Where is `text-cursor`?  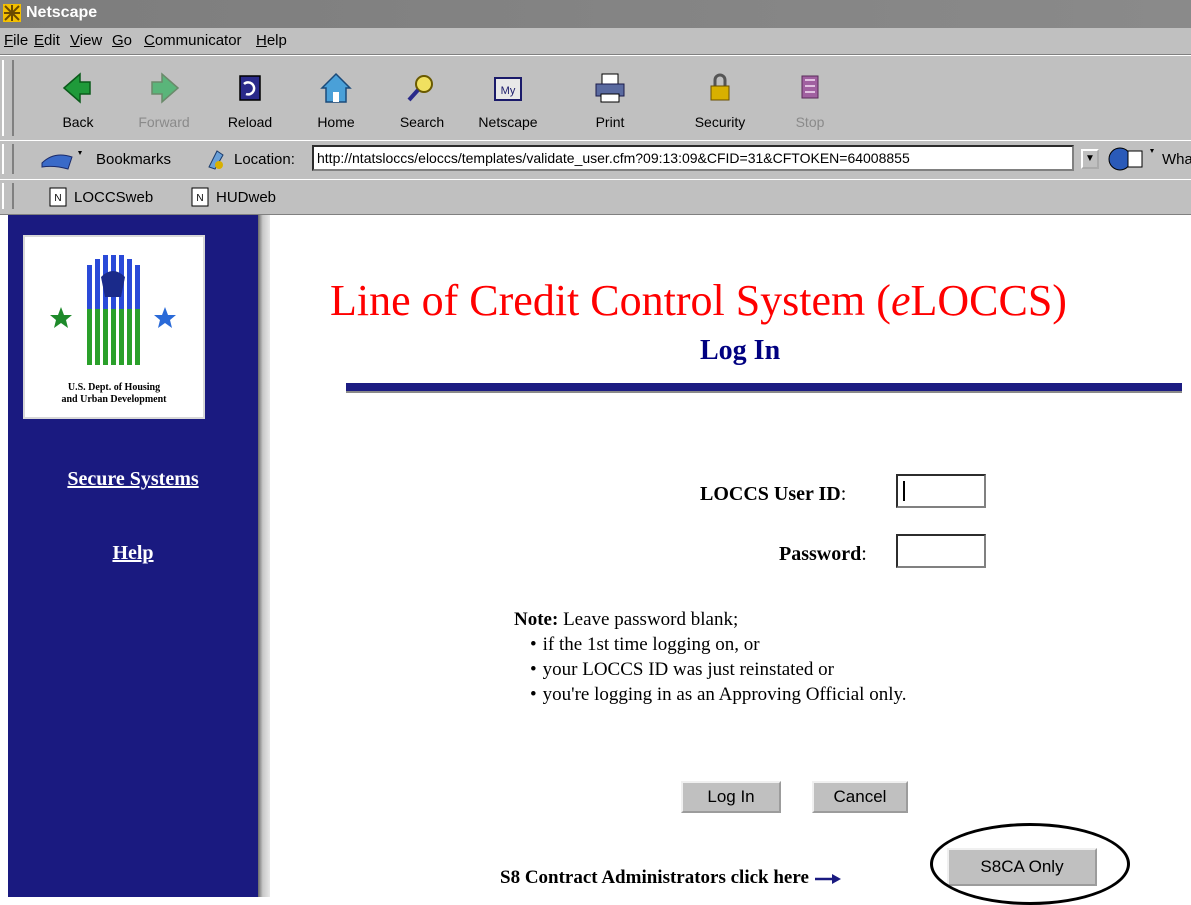
text-cursor is located at coordinates (904, 491).